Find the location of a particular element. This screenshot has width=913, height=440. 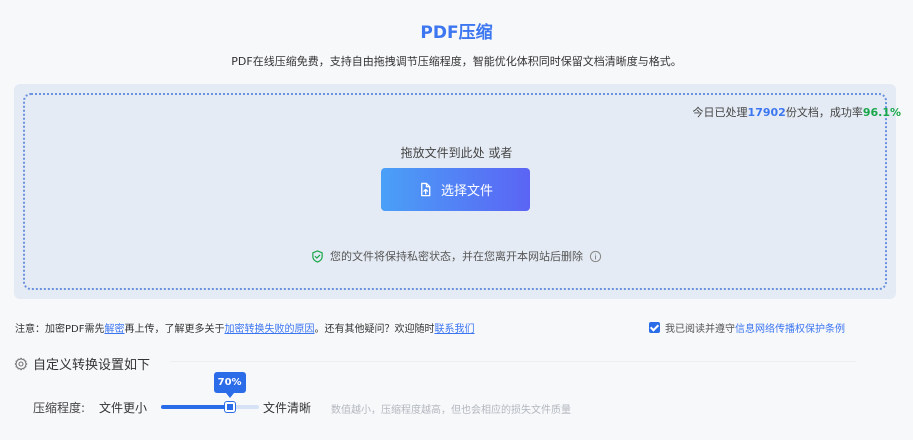

stats-success-rate: 96.1% is located at coordinates (881, 112).